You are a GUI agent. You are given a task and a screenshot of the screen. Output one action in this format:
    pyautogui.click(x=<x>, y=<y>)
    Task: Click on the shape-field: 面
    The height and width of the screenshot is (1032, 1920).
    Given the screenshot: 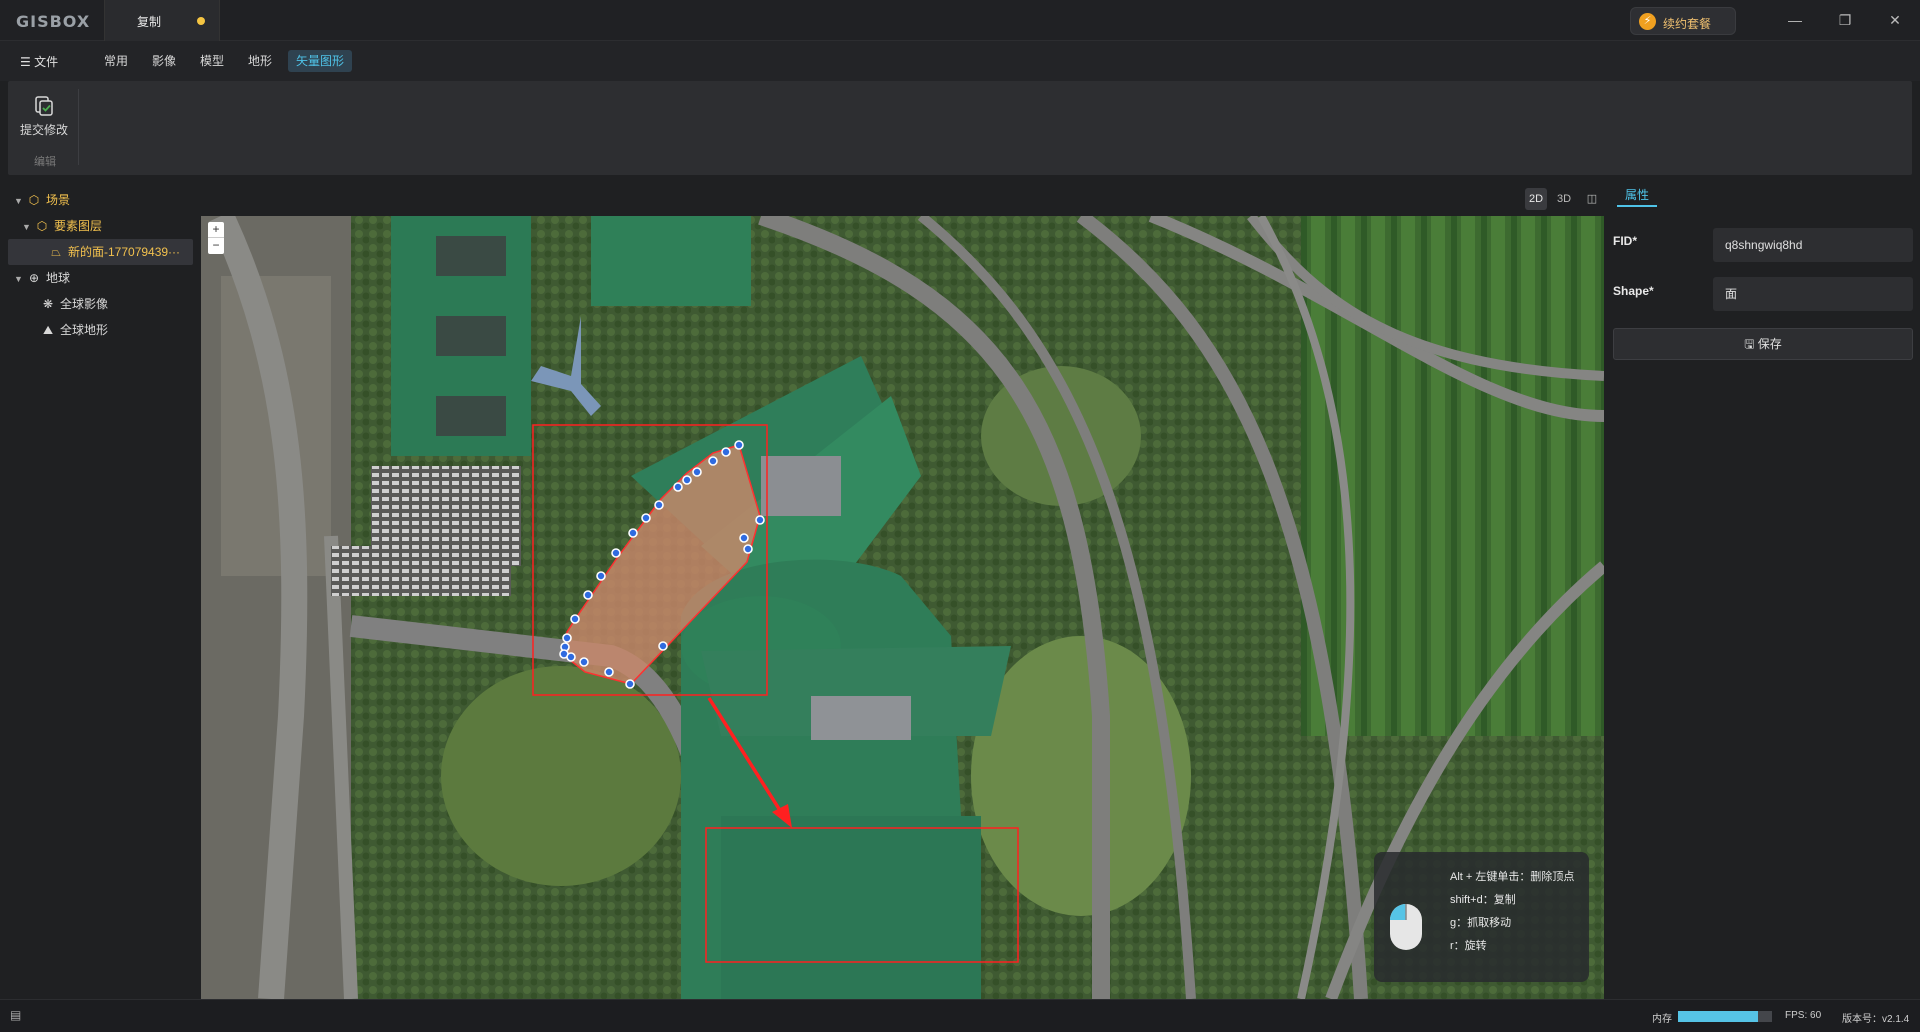 What is the action you would take?
    pyautogui.click(x=1813, y=294)
    